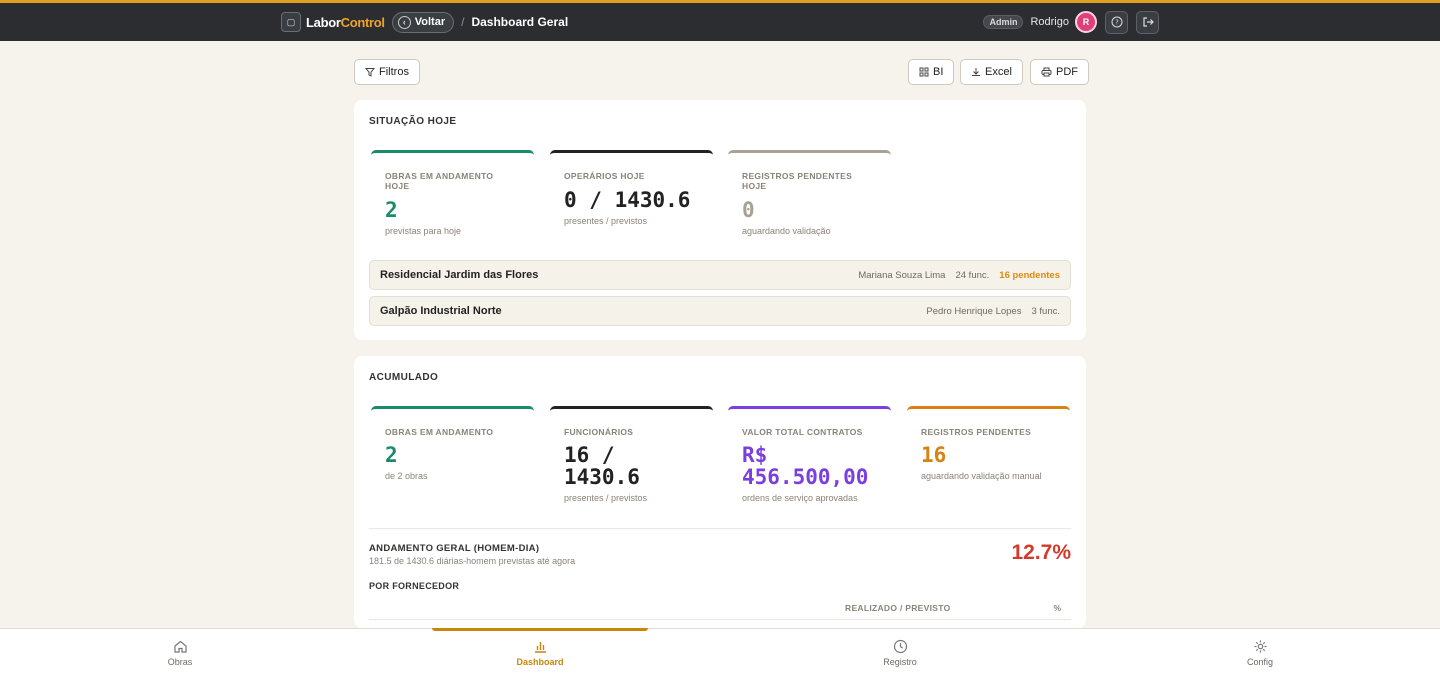 This screenshot has width=1440, height=675. I want to click on site-workers: 24 func., so click(972, 275).